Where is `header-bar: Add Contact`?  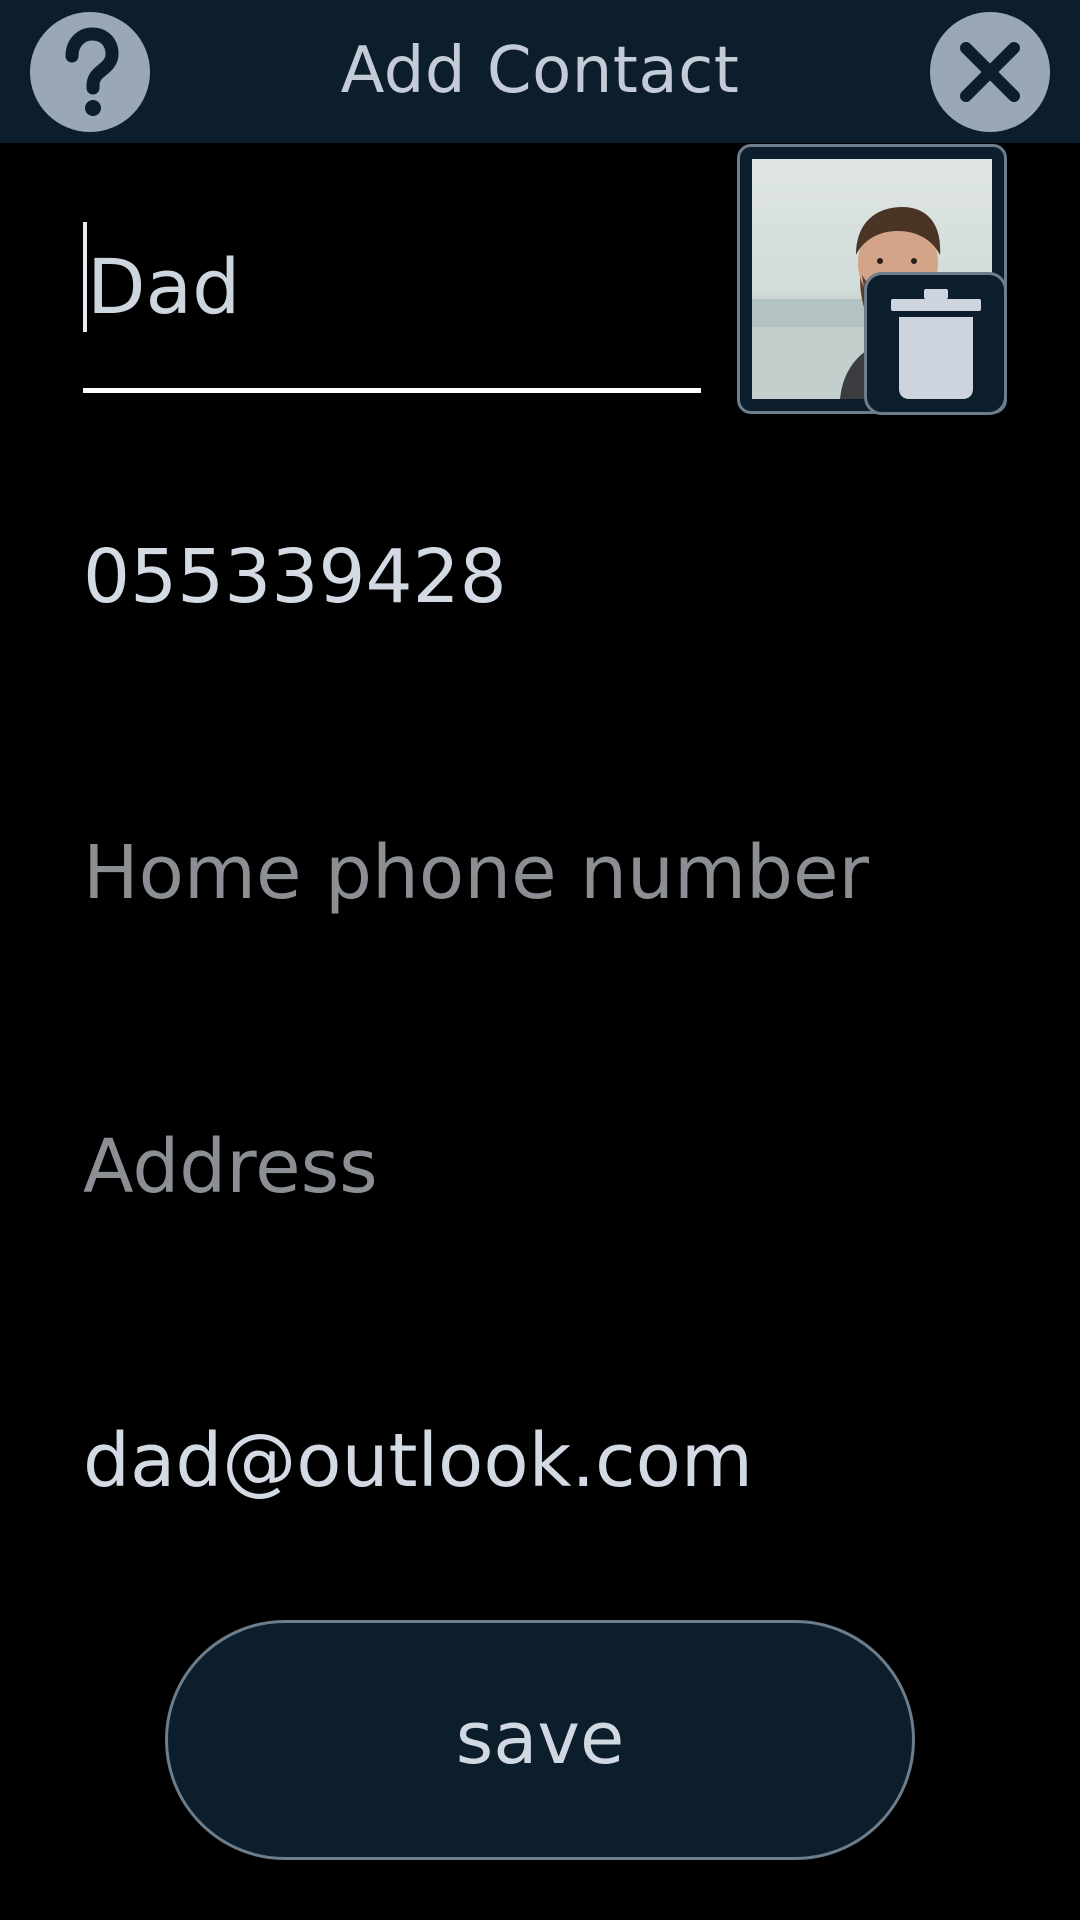 header-bar: Add Contact is located at coordinates (540, 71).